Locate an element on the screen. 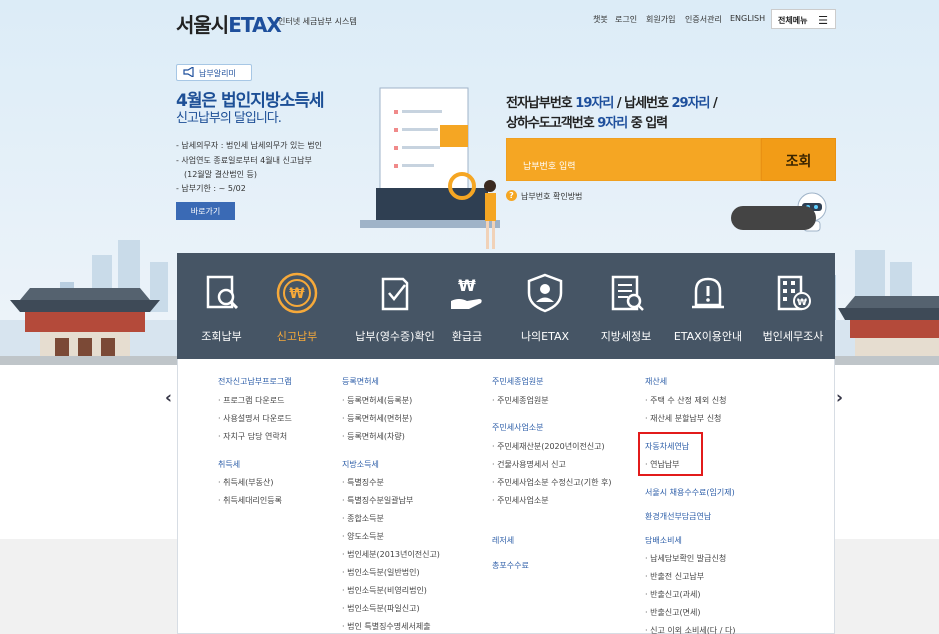  link-signup: 회원가입 is located at coordinates (660, 19).